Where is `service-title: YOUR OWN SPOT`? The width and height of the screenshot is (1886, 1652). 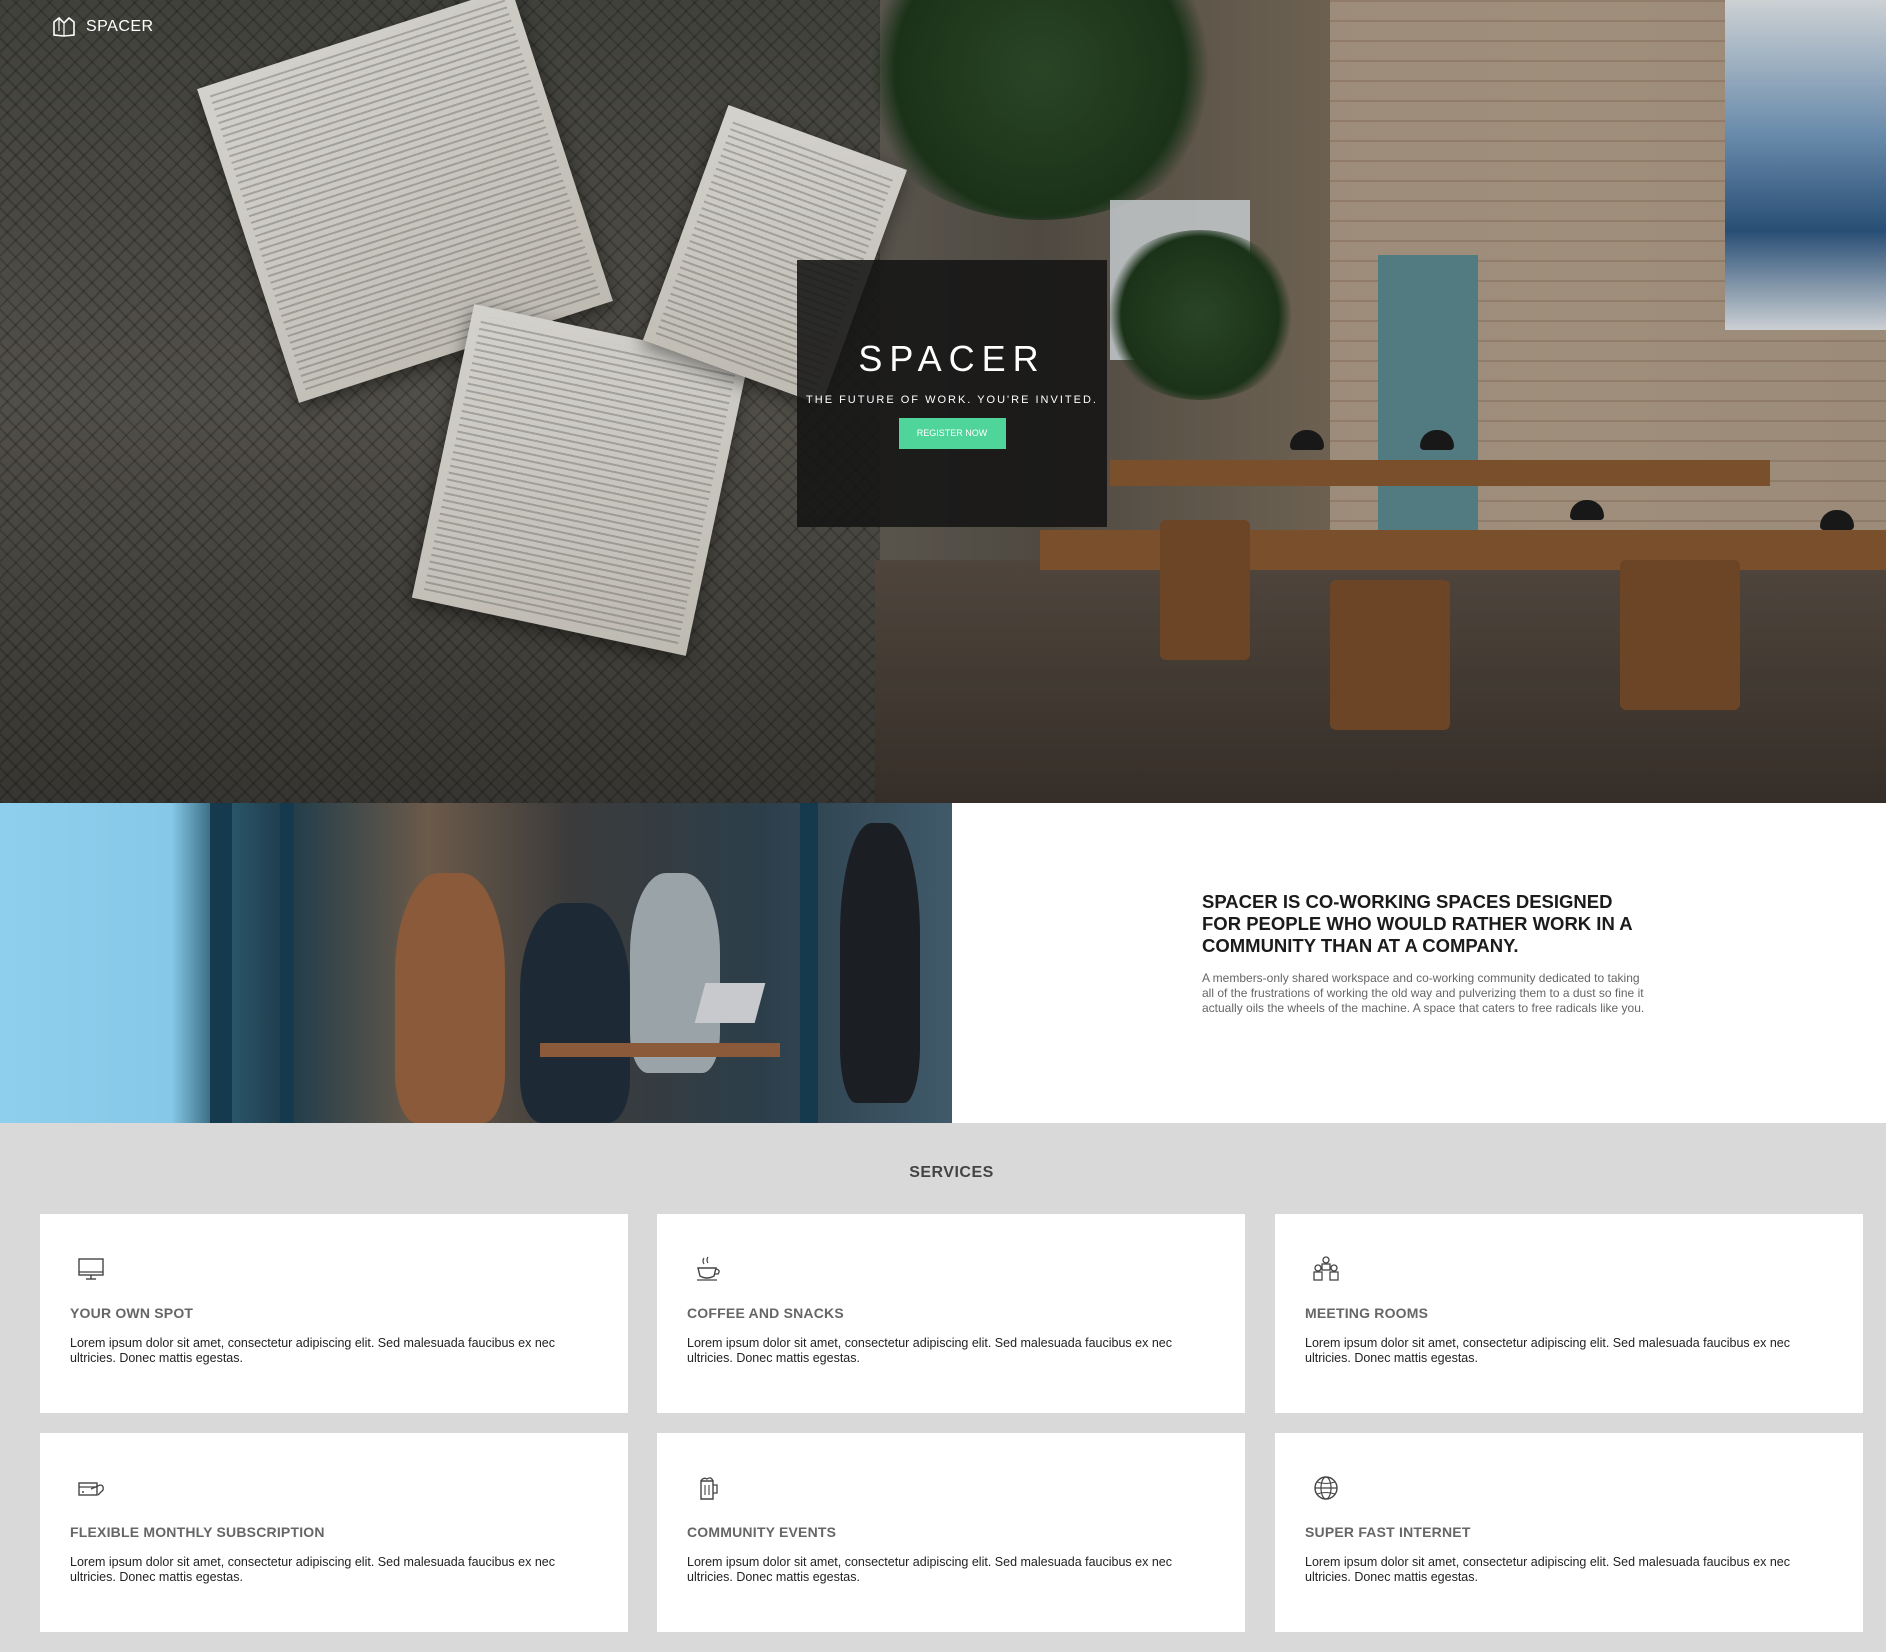 service-title: YOUR OWN SPOT is located at coordinates (132, 1313).